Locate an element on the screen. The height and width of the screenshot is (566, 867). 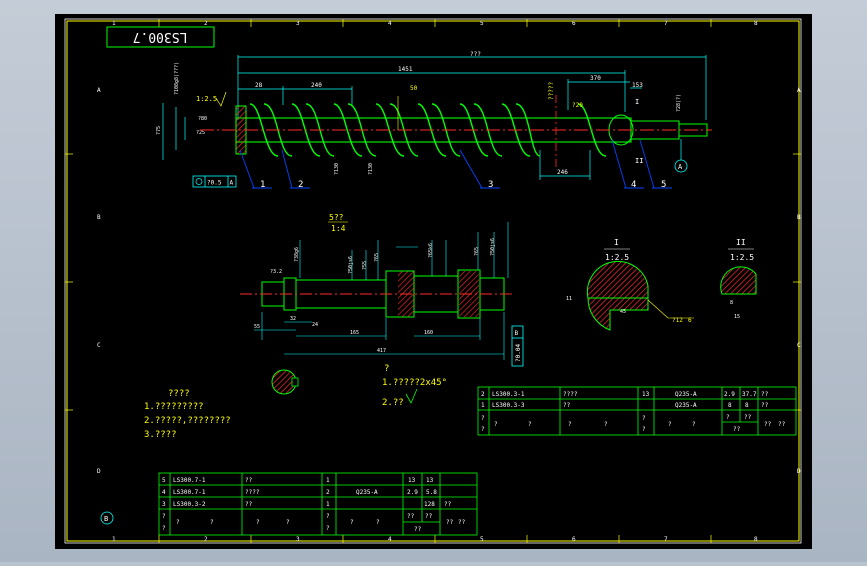
shaft-dim-24: 24 is located at coordinates (315, 325).